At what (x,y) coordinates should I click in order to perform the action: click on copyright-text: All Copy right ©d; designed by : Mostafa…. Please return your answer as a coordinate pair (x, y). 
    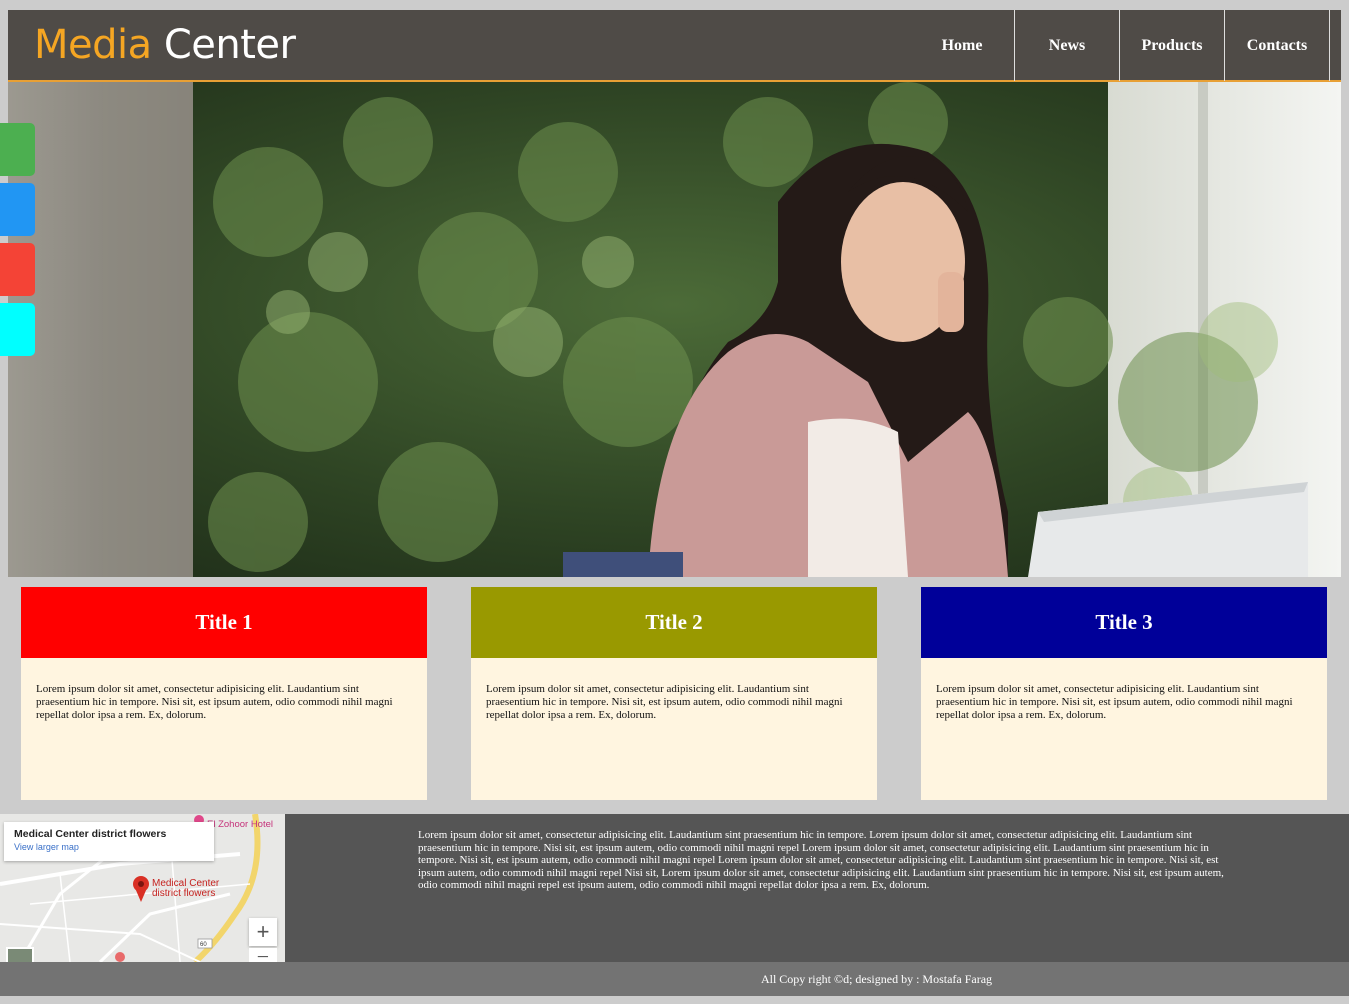
    Looking at the image, I should click on (876, 979).